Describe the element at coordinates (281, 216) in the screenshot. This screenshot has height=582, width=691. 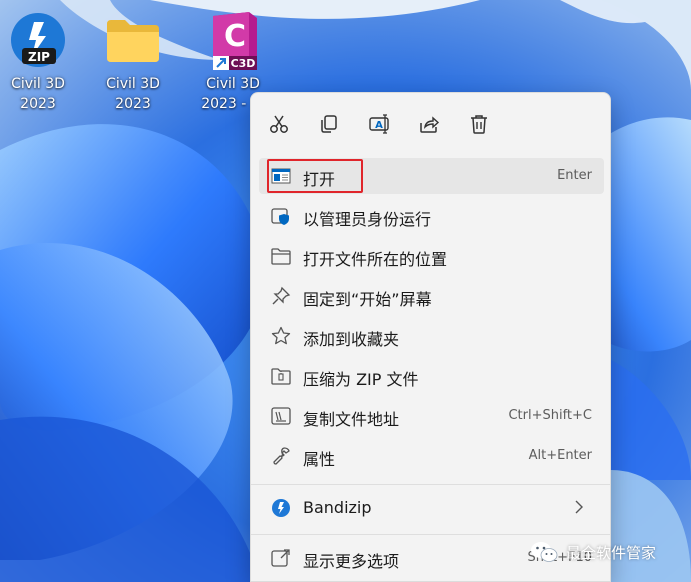
I see `admin-shield-icon` at that location.